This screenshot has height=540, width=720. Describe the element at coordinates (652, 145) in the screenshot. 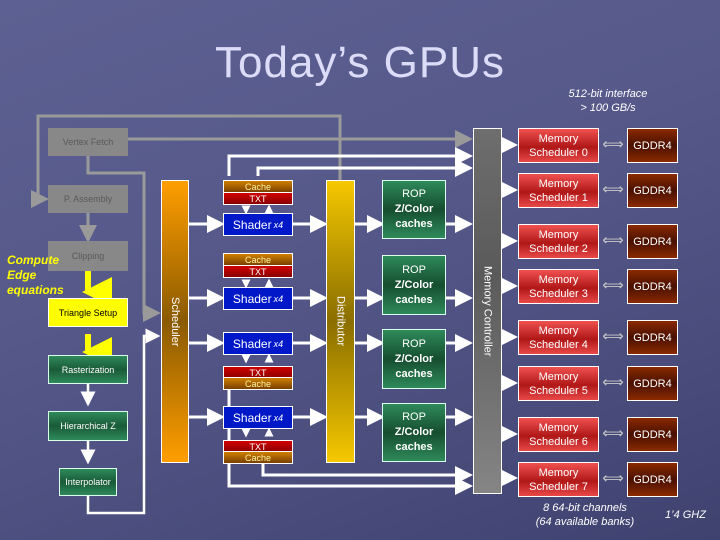

I see `gddr4-chip-0: GDDR4` at that location.